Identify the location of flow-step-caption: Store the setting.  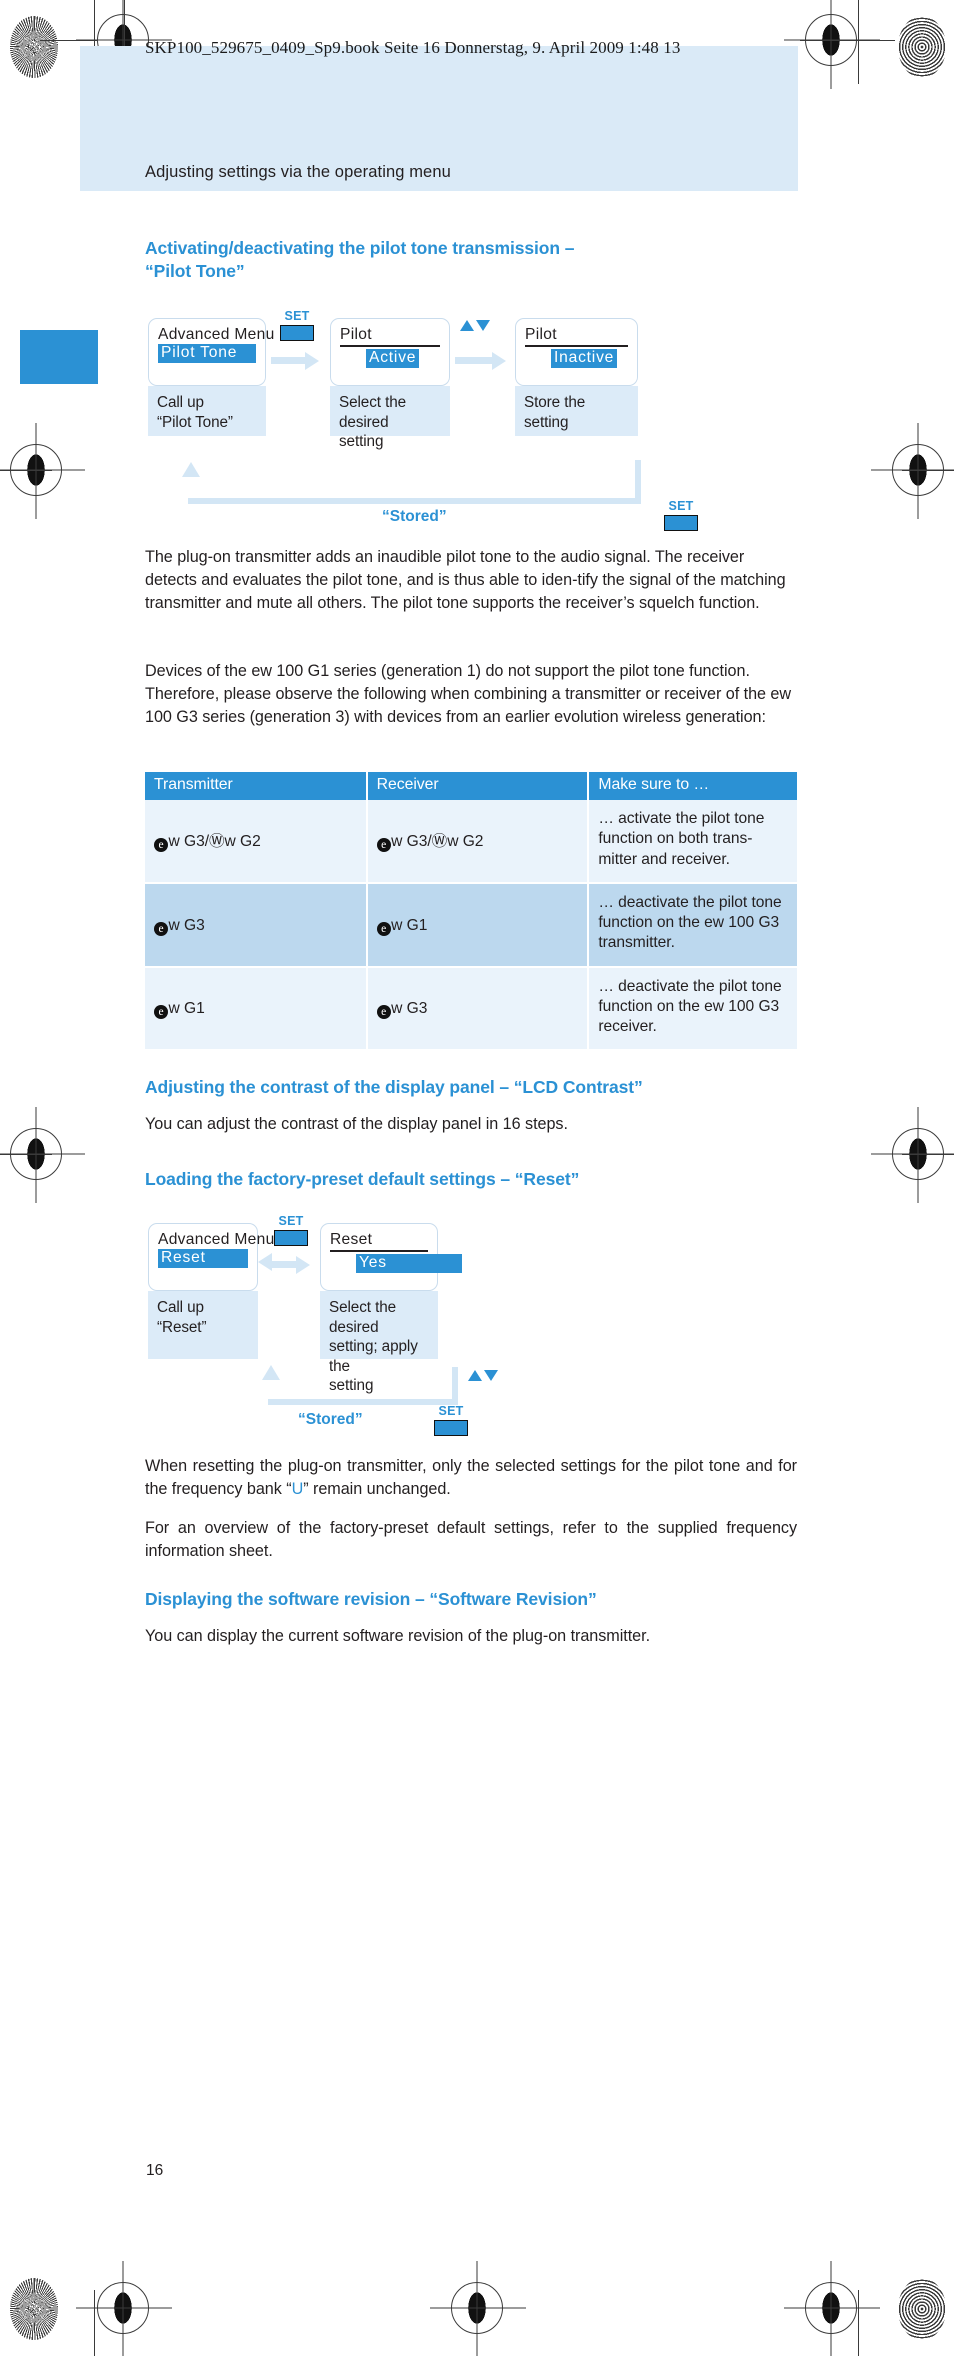
(576, 411).